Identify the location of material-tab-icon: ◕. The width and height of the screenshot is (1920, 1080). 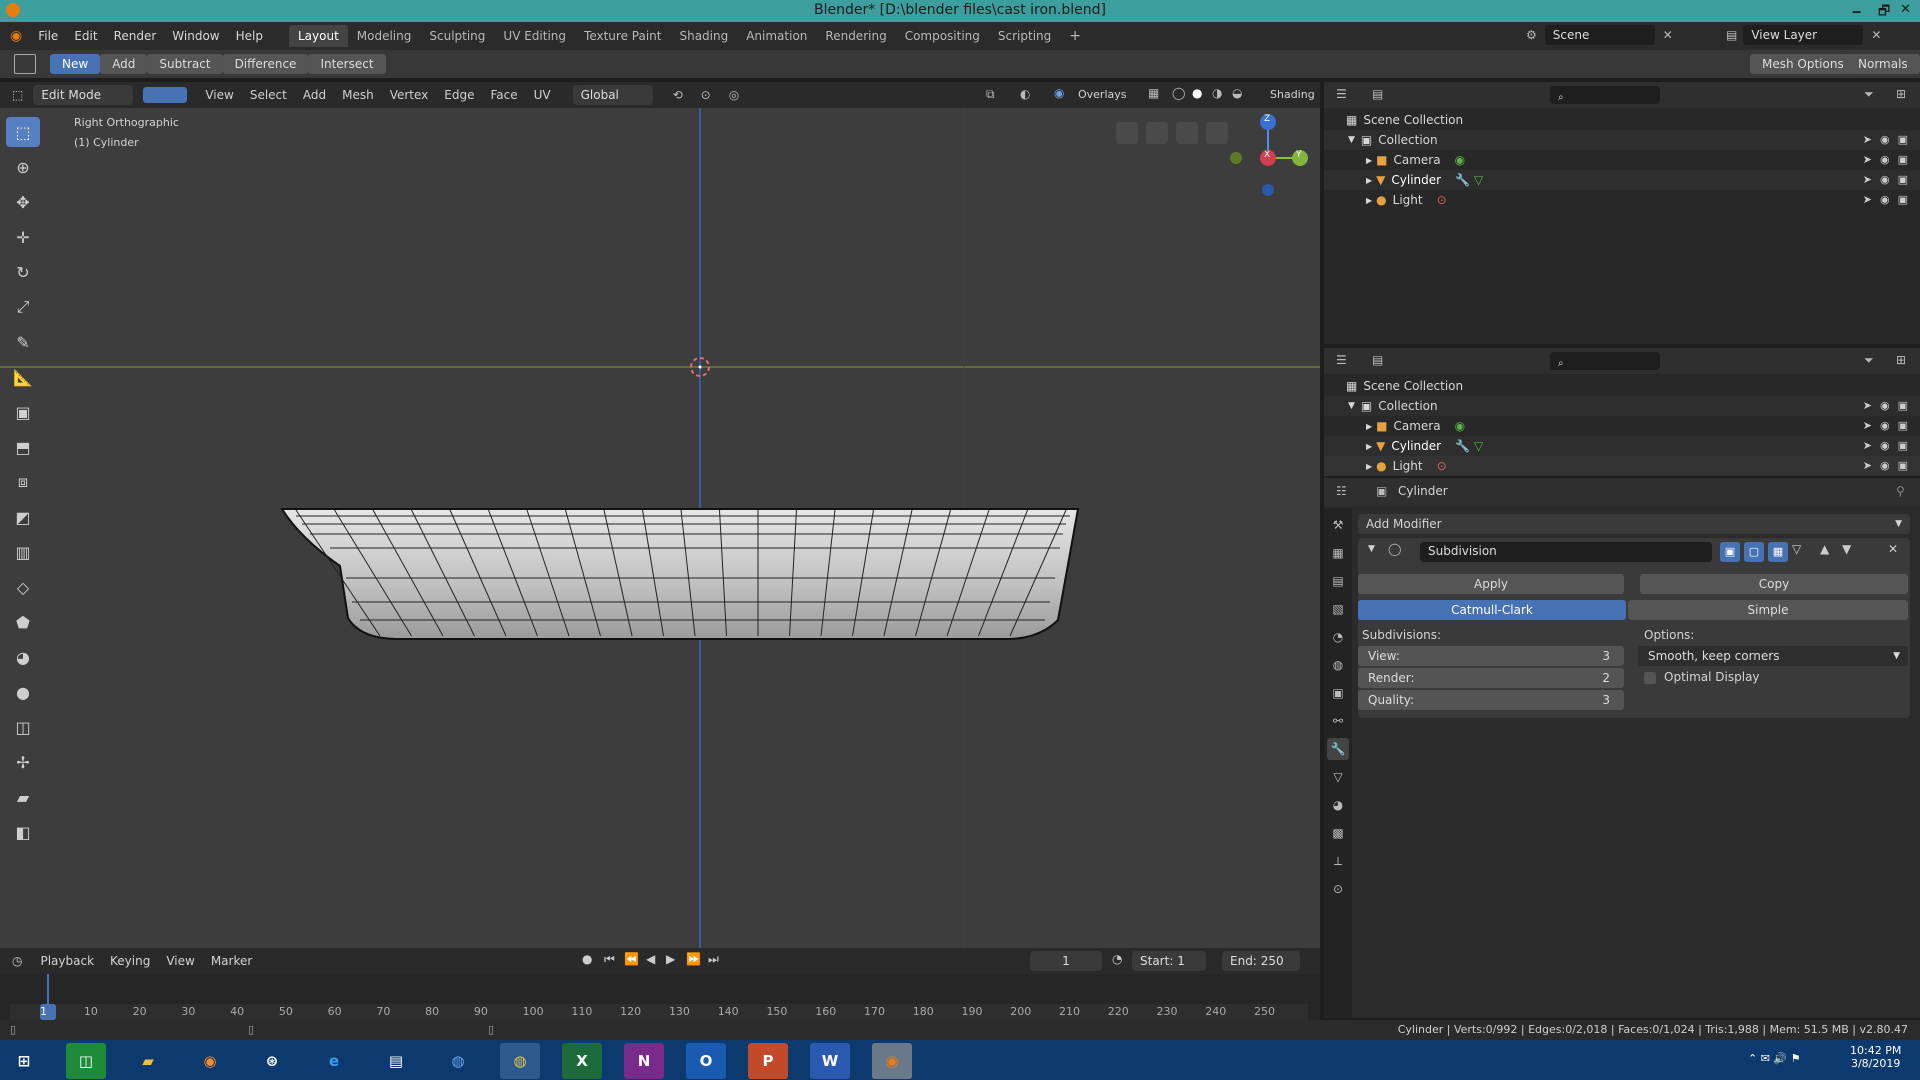
(1338, 805).